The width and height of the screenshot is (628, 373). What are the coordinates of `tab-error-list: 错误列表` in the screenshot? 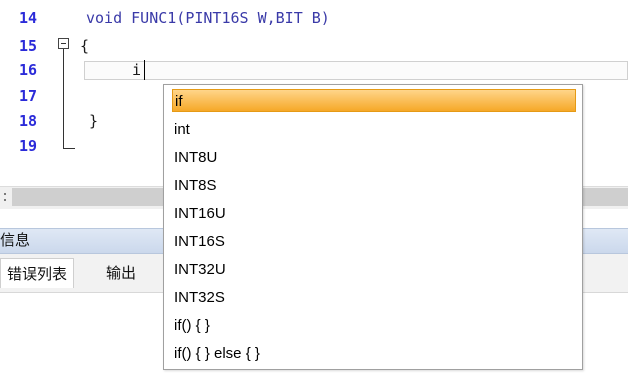 It's located at (37, 273).